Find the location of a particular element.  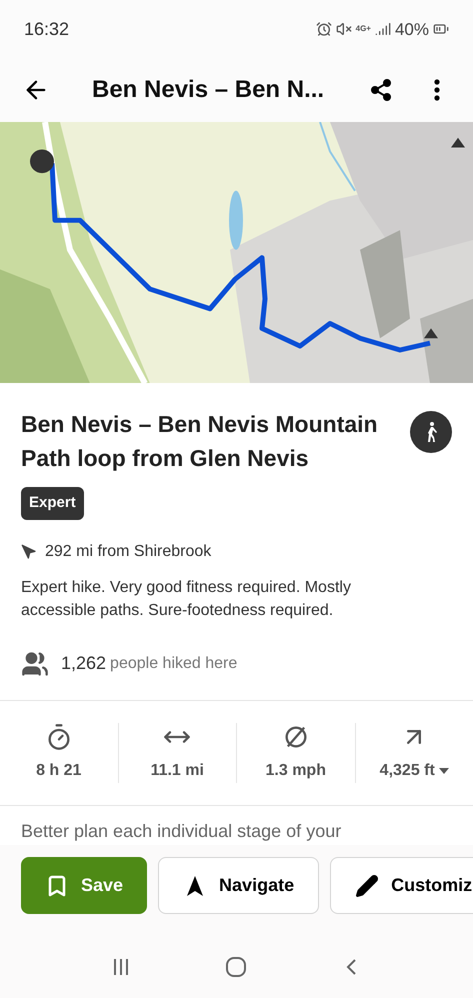

location-arrow-icon is located at coordinates (29, 552).